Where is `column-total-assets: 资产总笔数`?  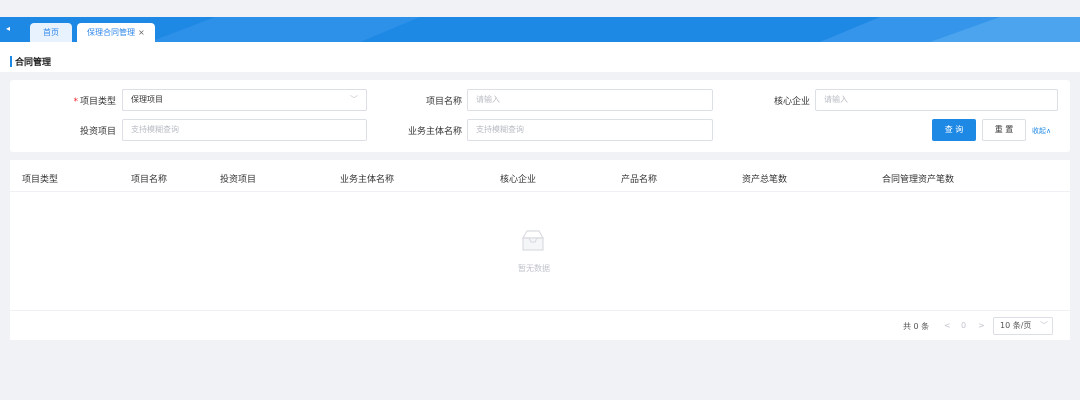 column-total-assets: 资产总笔数 is located at coordinates (765, 180).